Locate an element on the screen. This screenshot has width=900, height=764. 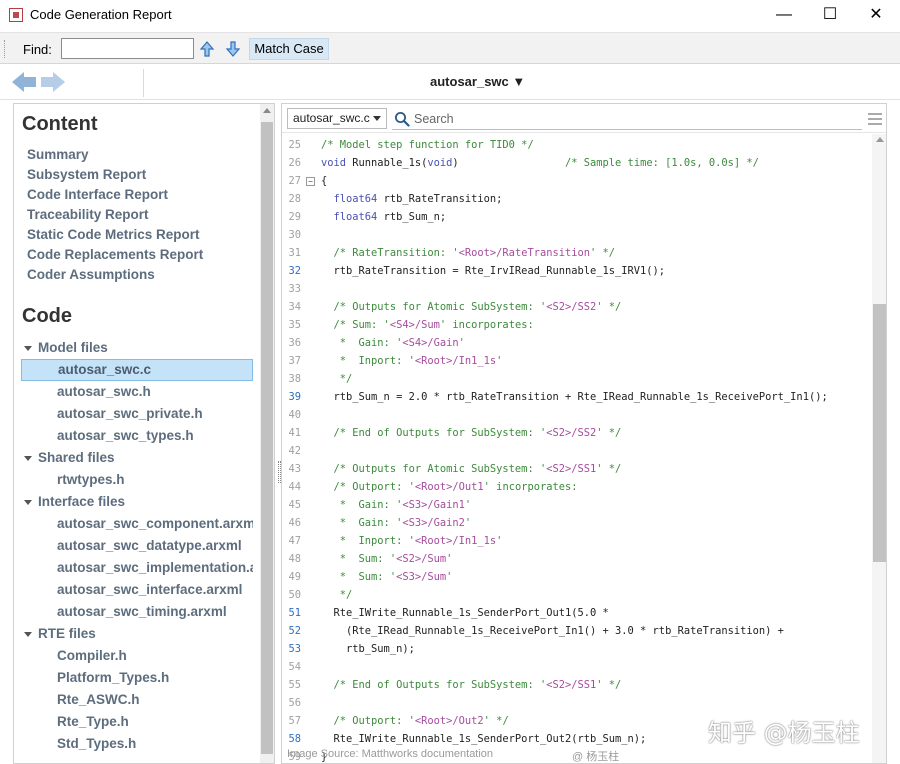
code-token: rtb_Sum_n); is located at coordinates (368, 649).